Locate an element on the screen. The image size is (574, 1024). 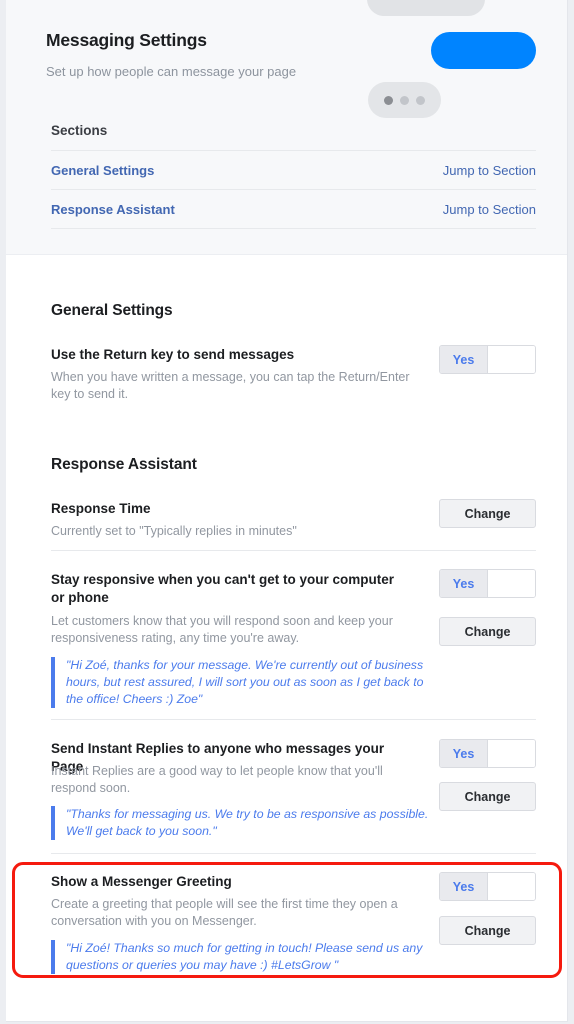
toggle-instant-replies: Yes is located at coordinates (487, 753).